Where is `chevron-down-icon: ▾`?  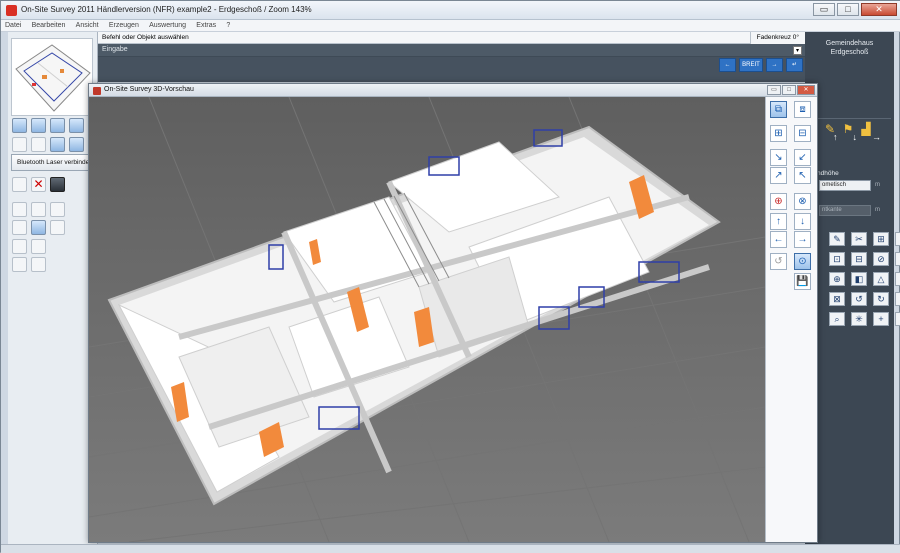
chevron-down-icon: ▾ is located at coordinates (797, 50).